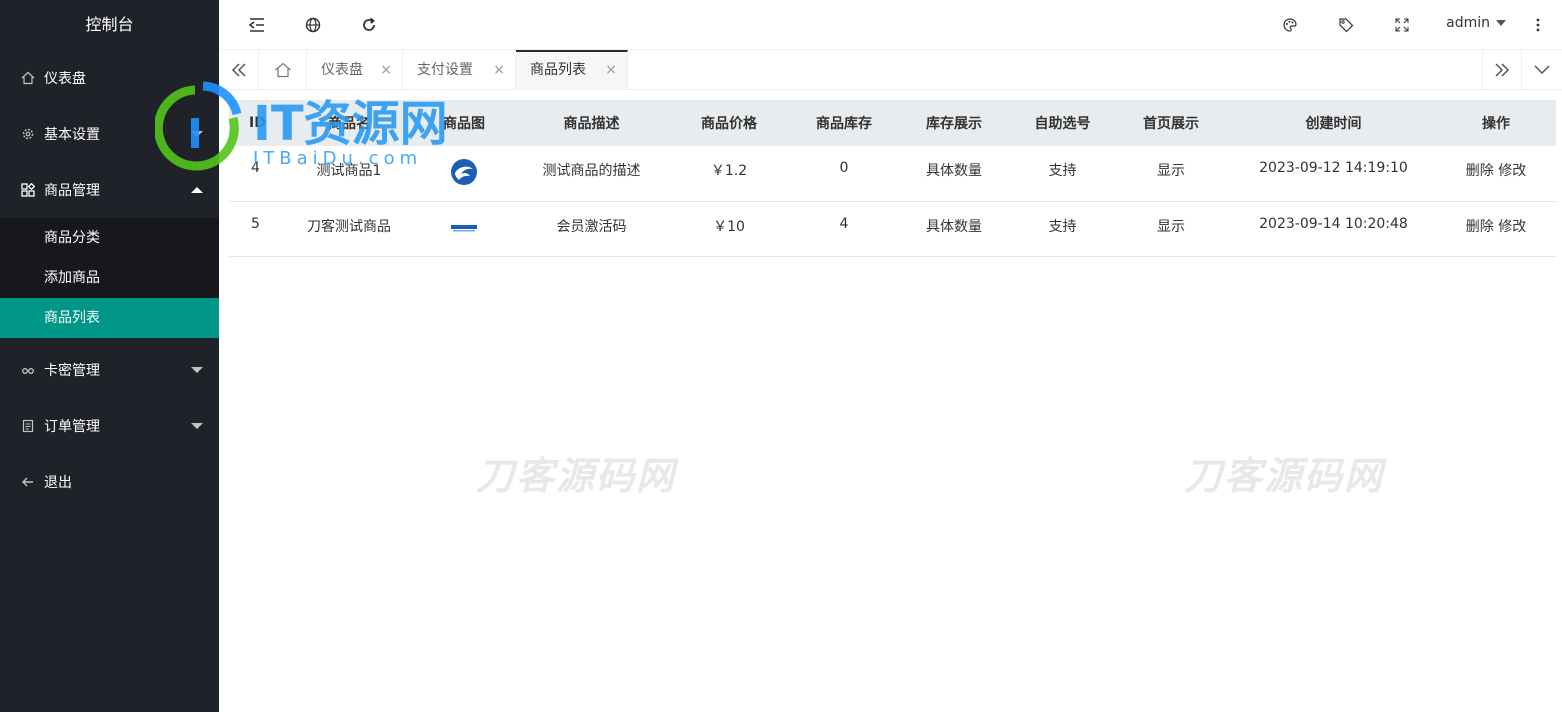 Image resolution: width=1562 pixels, height=712 pixels. What do you see at coordinates (109, 134) in the screenshot?
I see `sidebar-item-basic-settings: 基本设置` at bounding box center [109, 134].